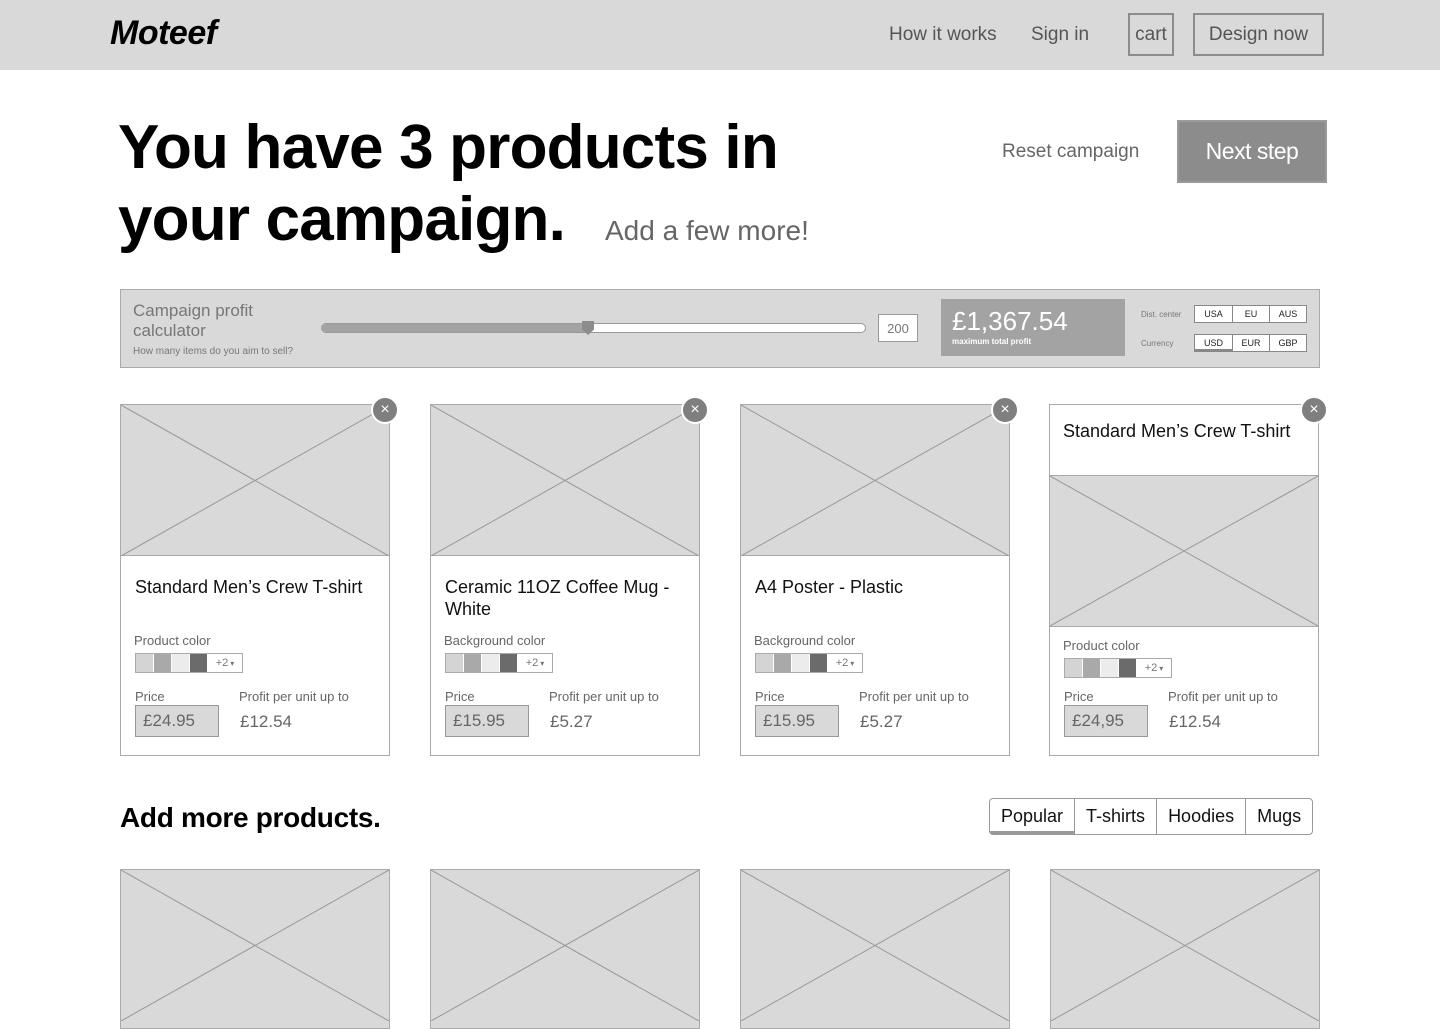  What do you see at coordinates (455, 328) in the screenshot?
I see `slider-fill` at bounding box center [455, 328].